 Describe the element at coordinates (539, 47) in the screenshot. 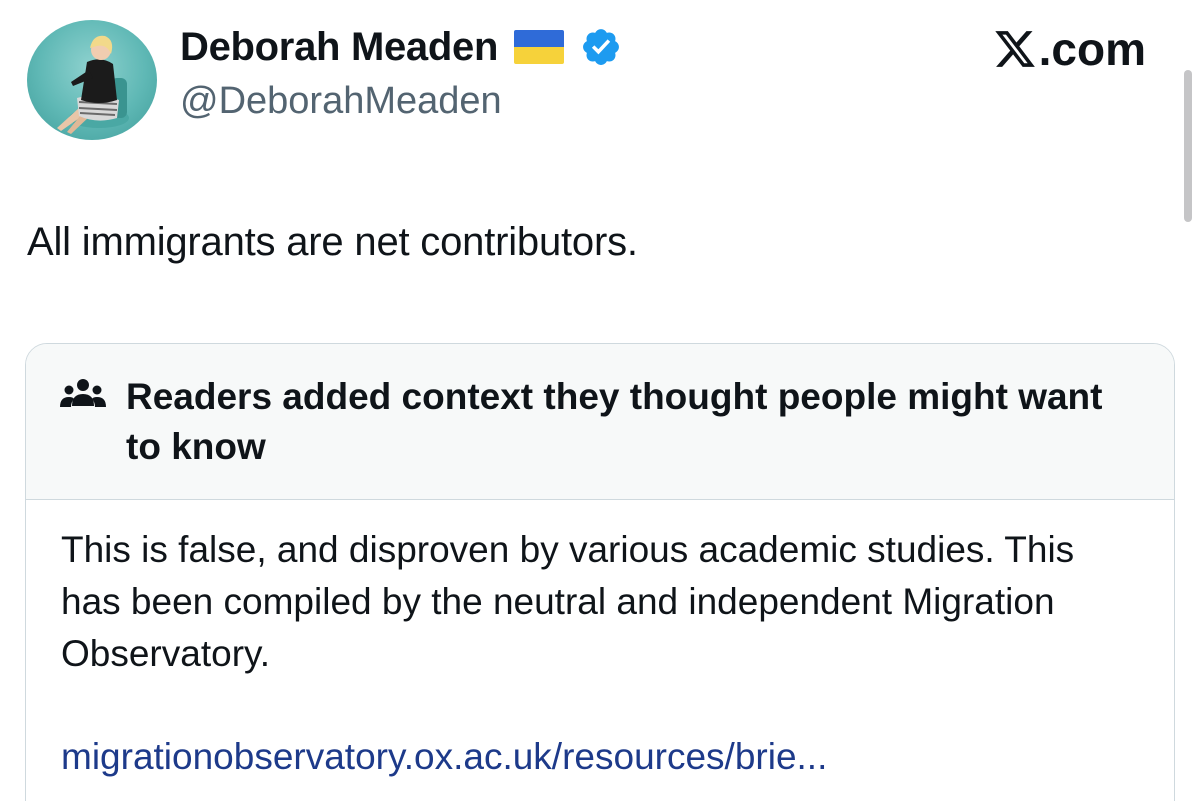

I see `ukraine-flag-icon` at that location.